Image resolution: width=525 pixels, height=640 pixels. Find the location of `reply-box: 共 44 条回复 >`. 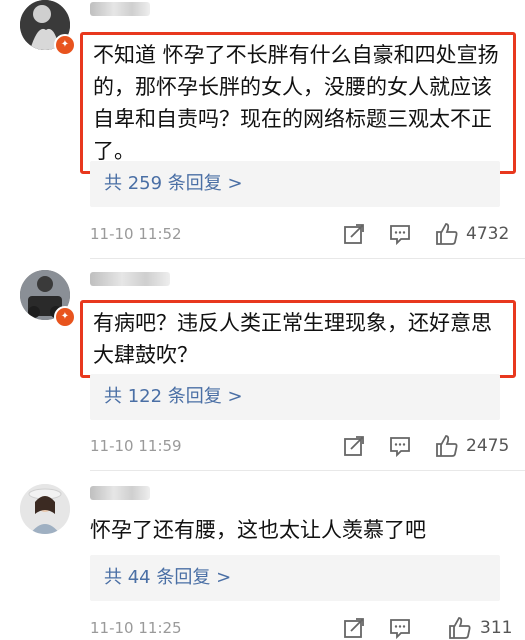

reply-box: 共 44 条回复 > is located at coordinates (295, 578).